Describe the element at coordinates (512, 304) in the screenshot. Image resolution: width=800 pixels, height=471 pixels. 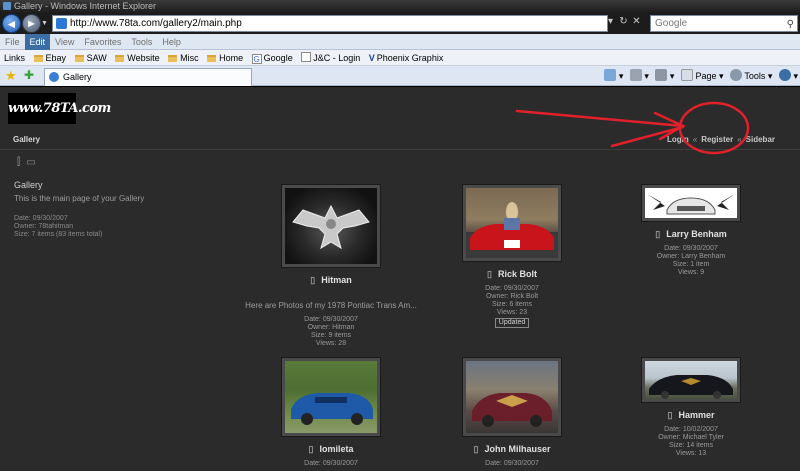
I see `album-size: Size: 6 items` at that location.